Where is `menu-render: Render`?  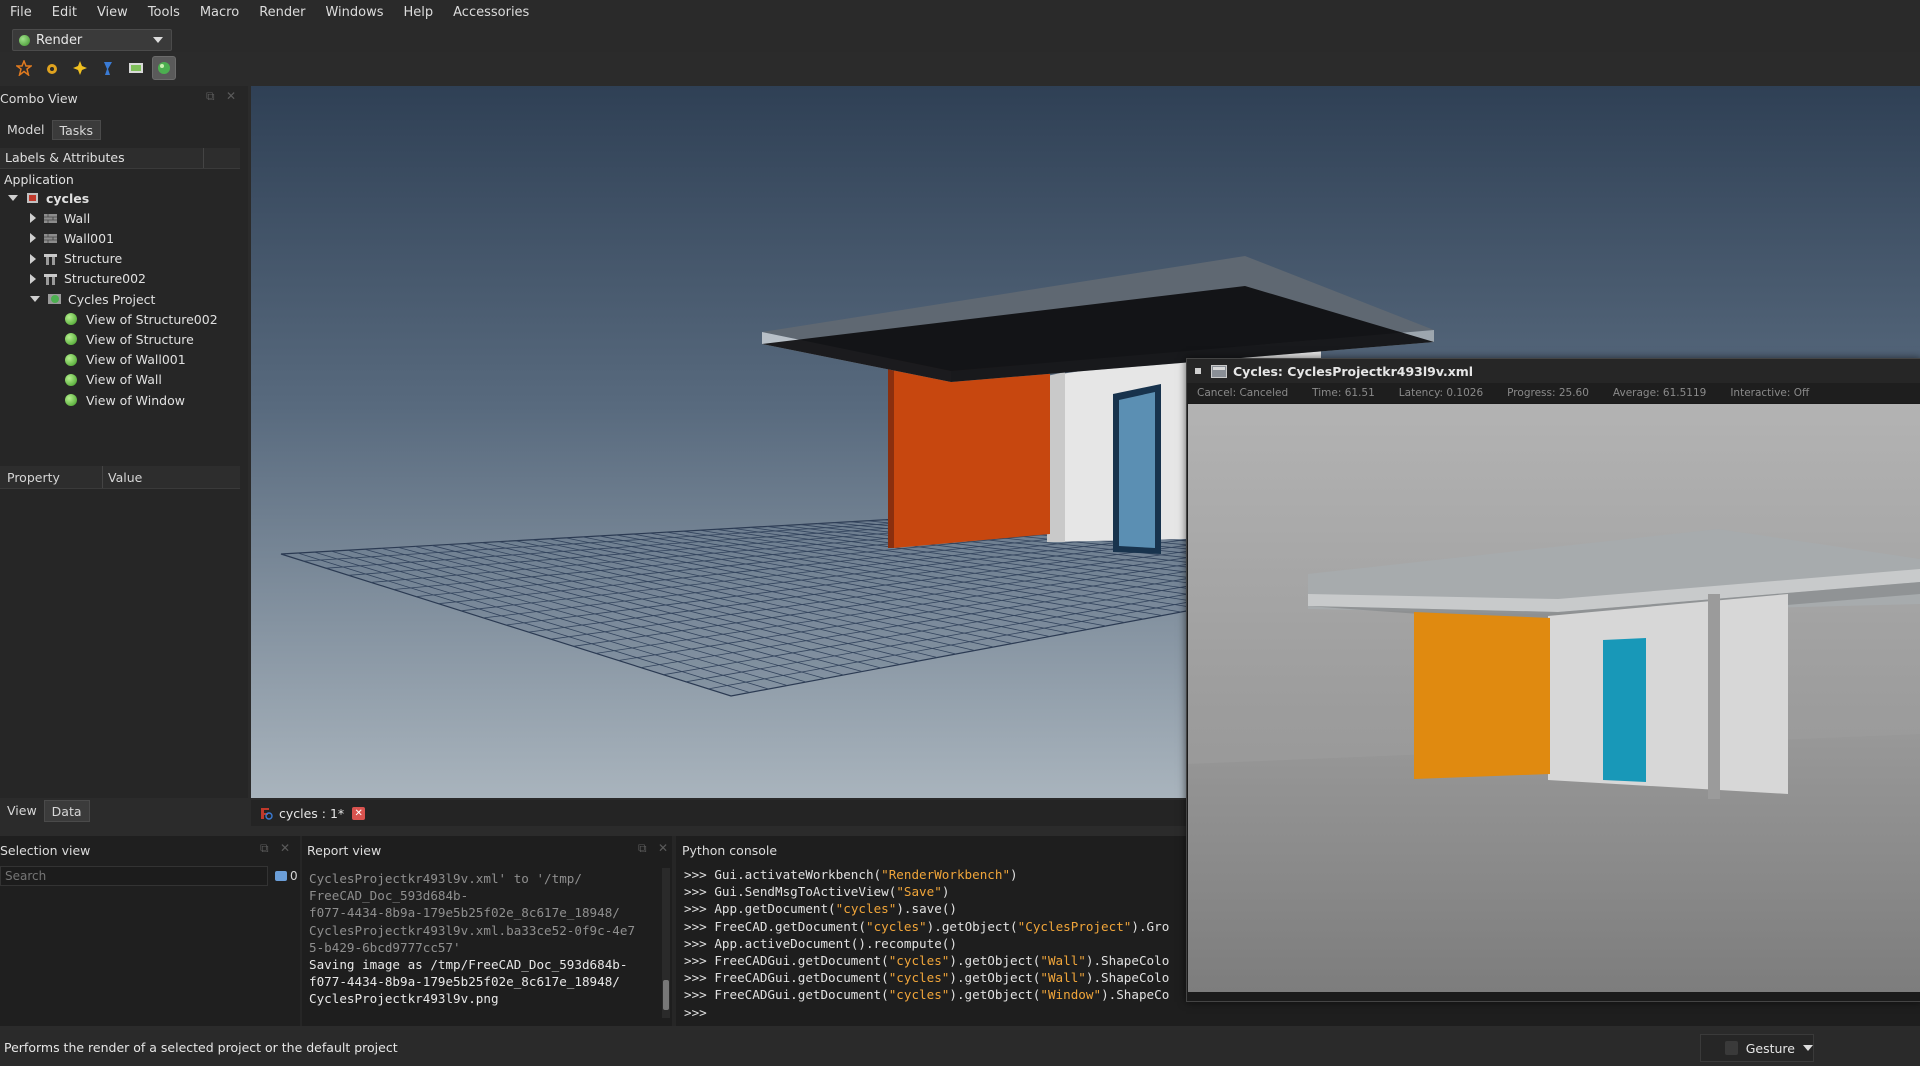
menu-render: Render is located at coordinates (282, 13).